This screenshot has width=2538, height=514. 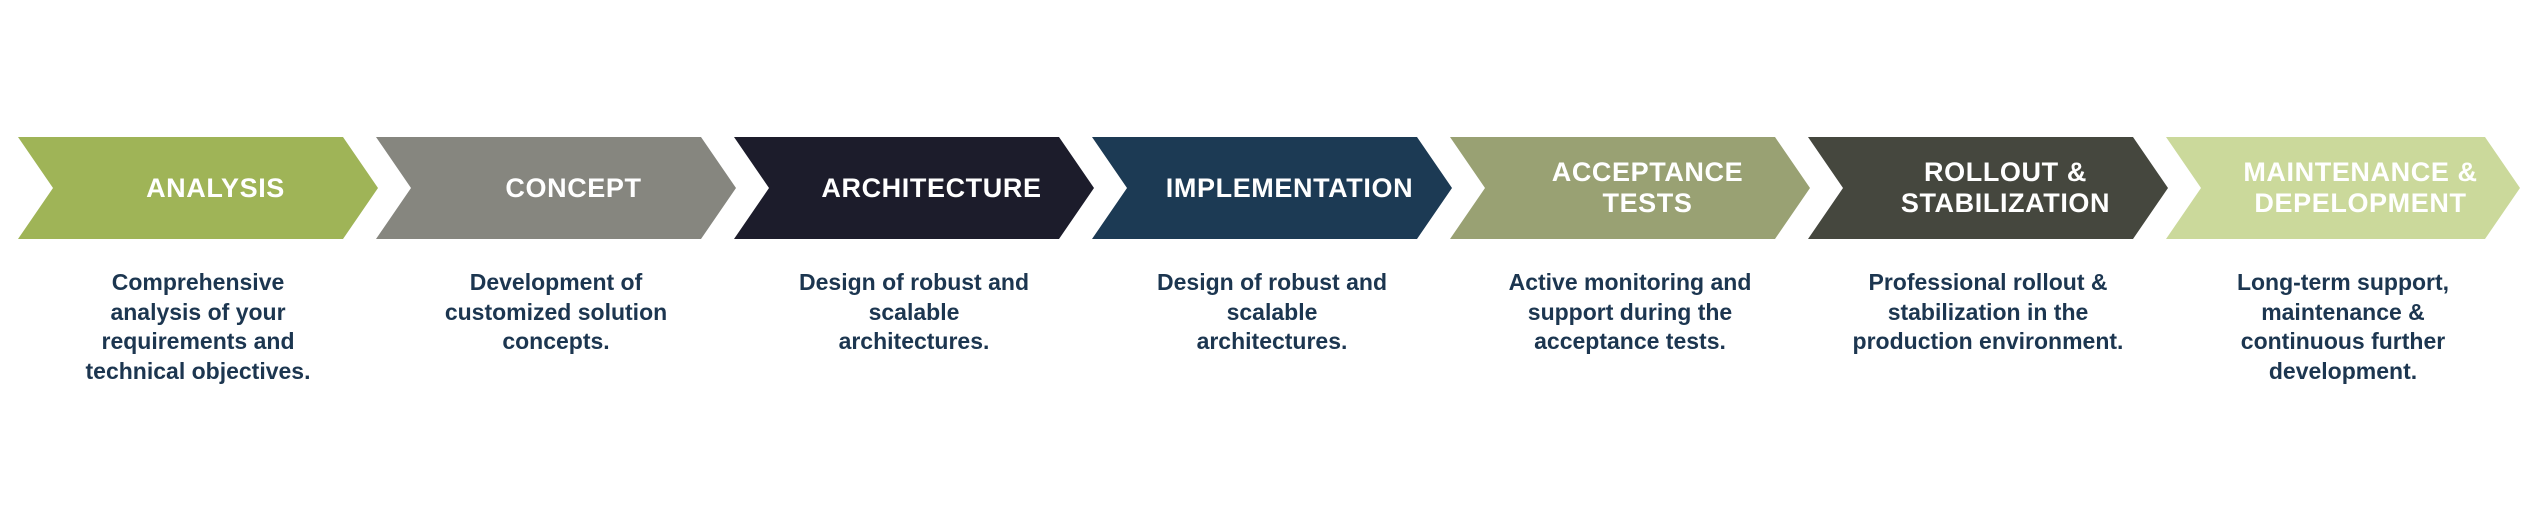 I want to click on chevron-step-7-label: MAINTENANCE & DEPELOPMENT, so click(x=2360, y=187).